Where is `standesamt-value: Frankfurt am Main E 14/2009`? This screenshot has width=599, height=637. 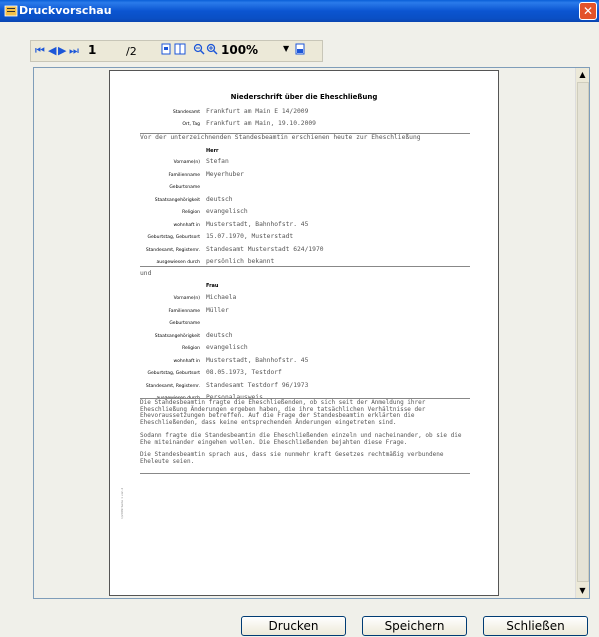
standesamt-value: Frankfurt am Main E 14/2009 is located at coordinates (257, 111).